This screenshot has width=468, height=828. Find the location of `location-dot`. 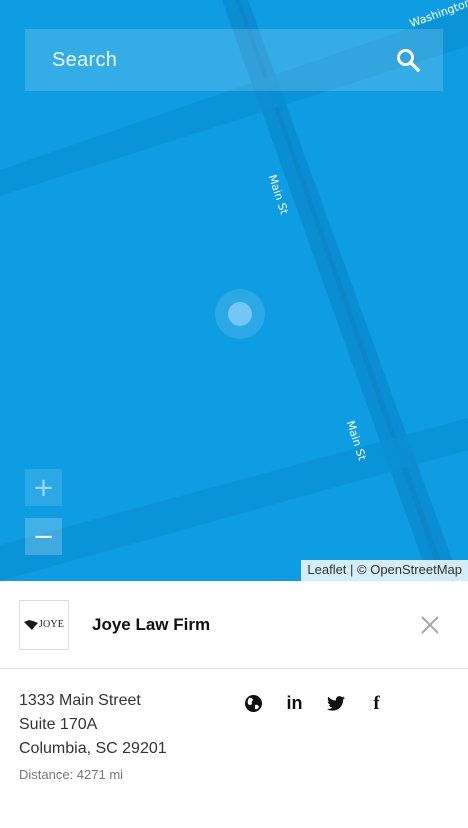

location-dot is located at coordinates (240, 314).